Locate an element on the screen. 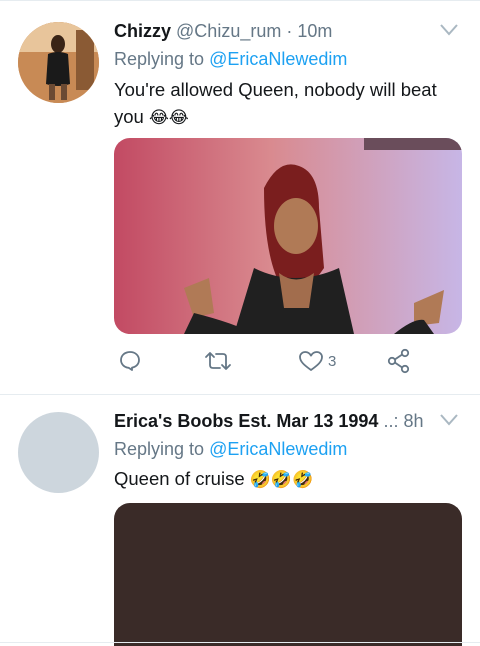 This screenshot has height=646, width=480. share-button is located at coordinates (399, 361).